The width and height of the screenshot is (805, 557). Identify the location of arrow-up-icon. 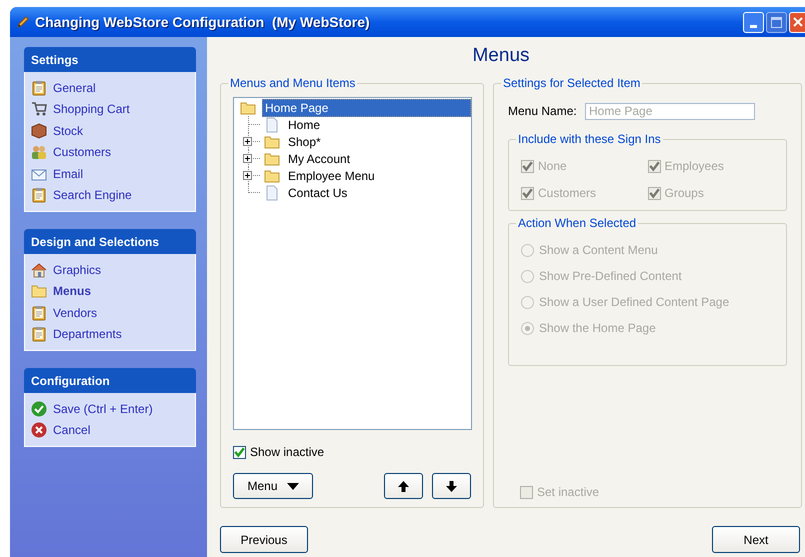
(403, 486).